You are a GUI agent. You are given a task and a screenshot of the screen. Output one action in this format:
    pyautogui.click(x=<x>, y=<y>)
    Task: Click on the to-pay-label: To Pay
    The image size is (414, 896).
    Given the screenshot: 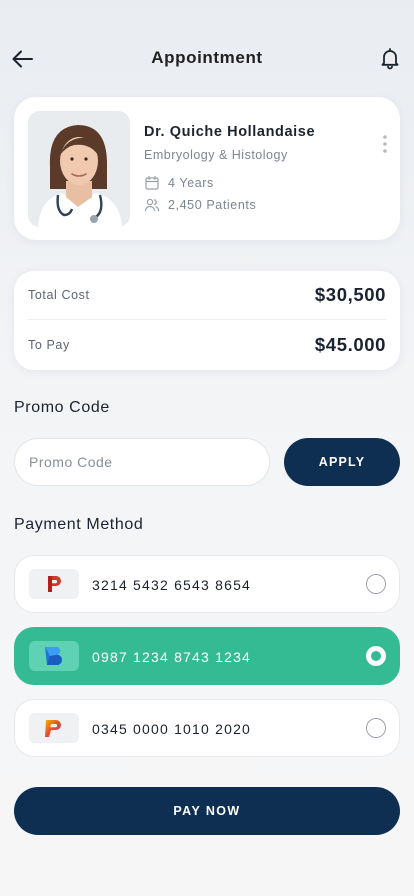 What is the action you would take?
    pyautogui.click(x=49, y=344)
    